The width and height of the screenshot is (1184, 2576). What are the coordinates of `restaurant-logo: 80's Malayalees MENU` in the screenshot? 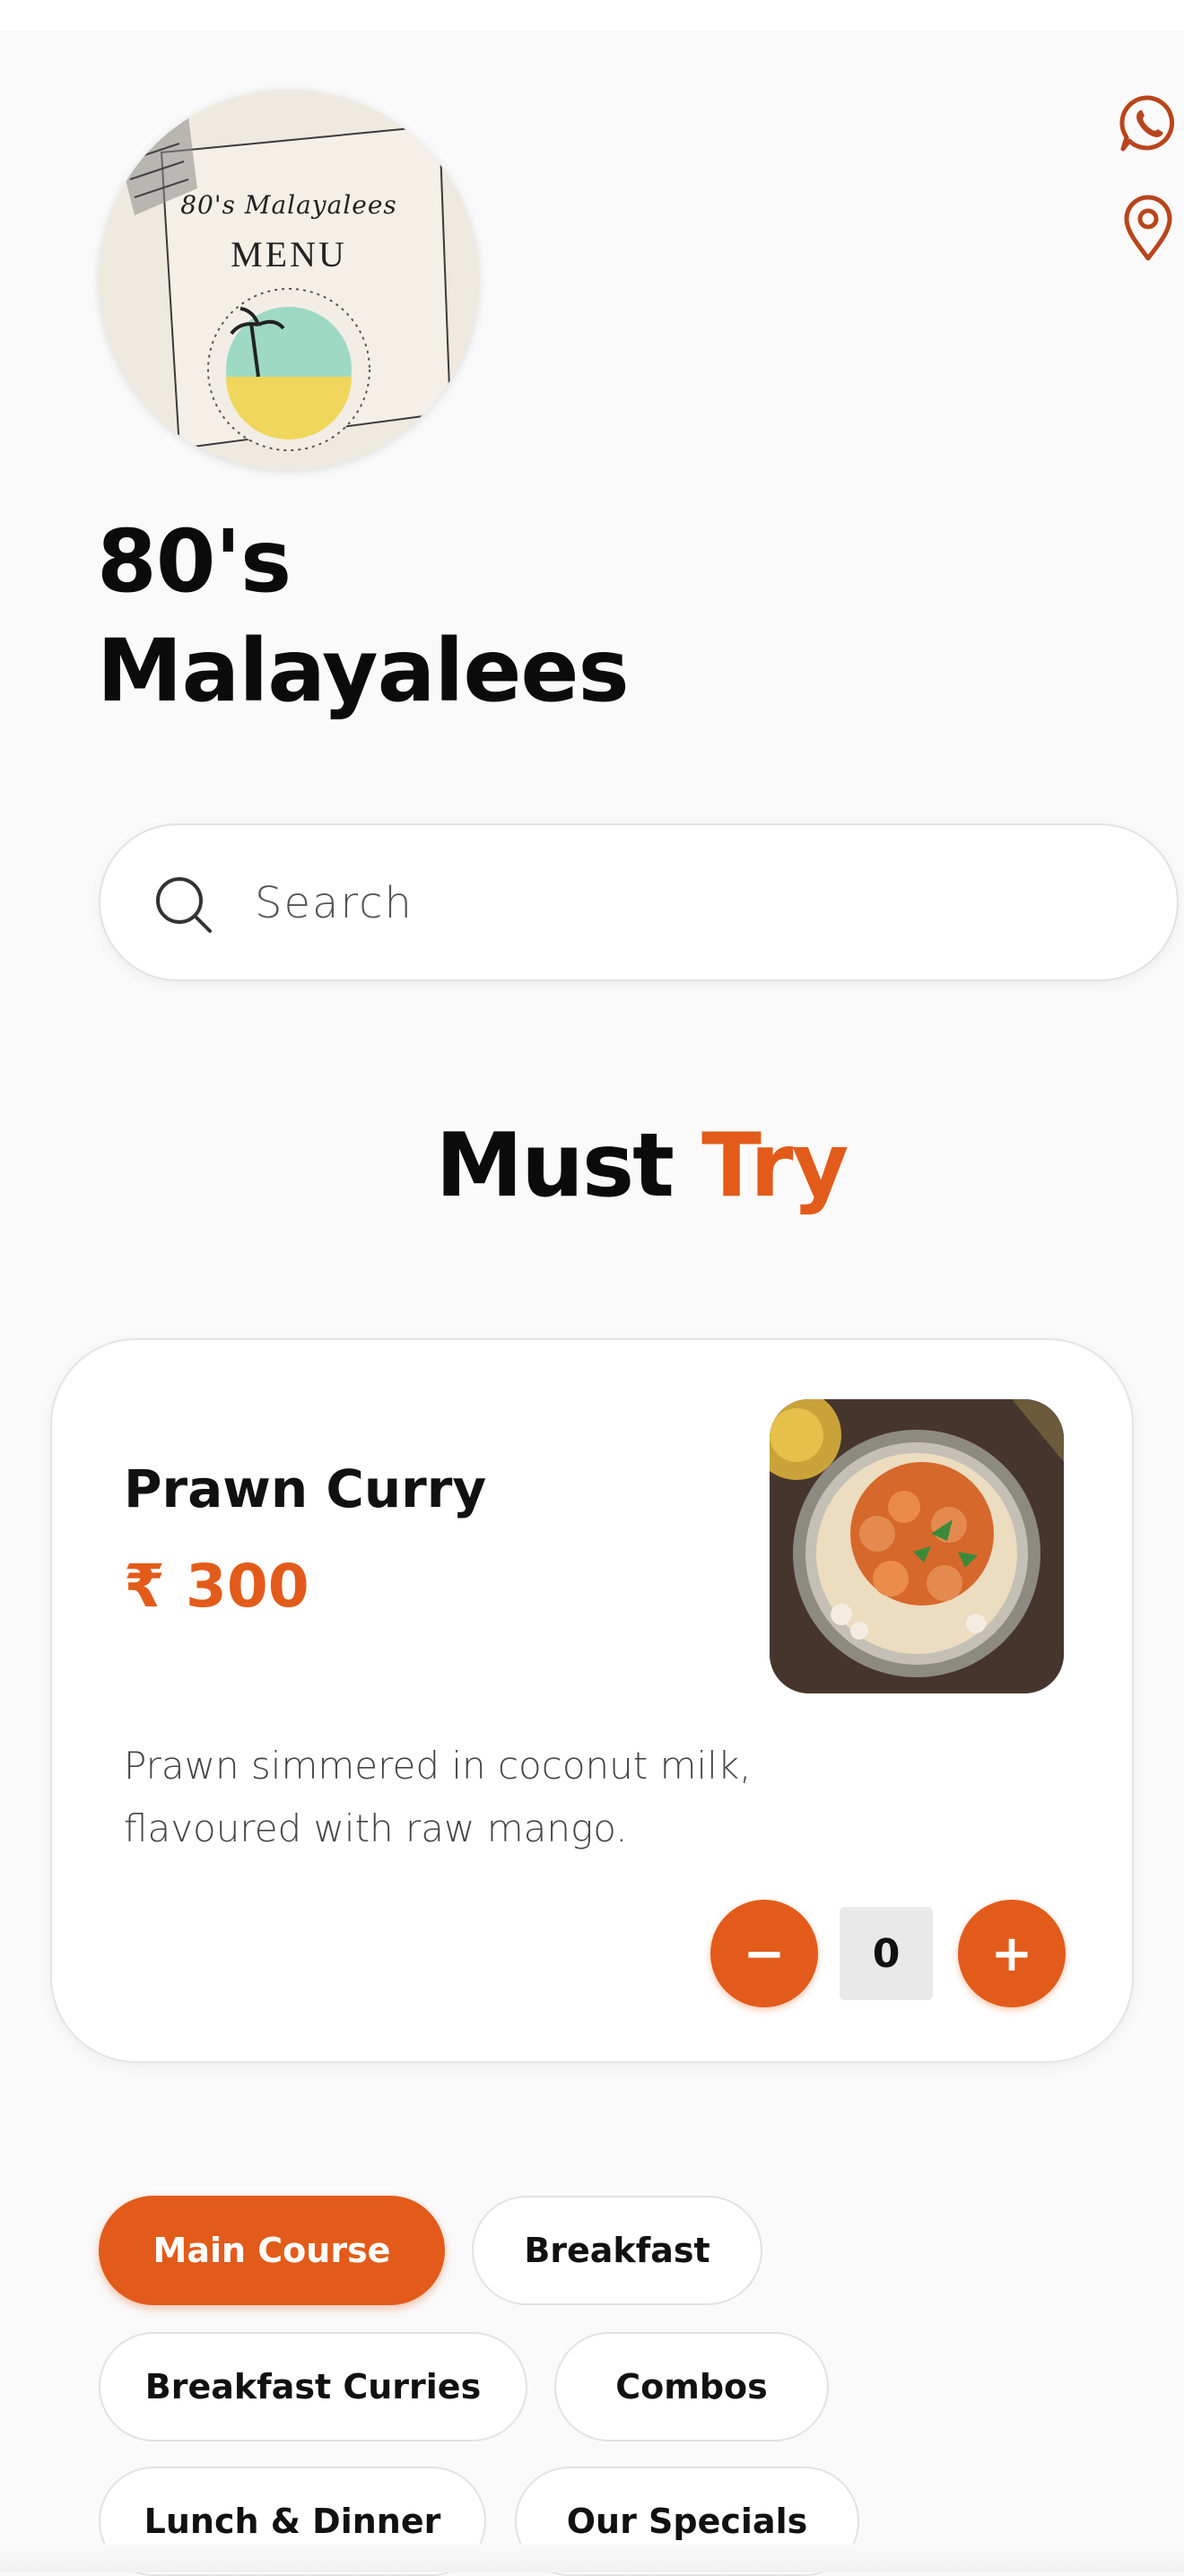 It's located at (289, 280).